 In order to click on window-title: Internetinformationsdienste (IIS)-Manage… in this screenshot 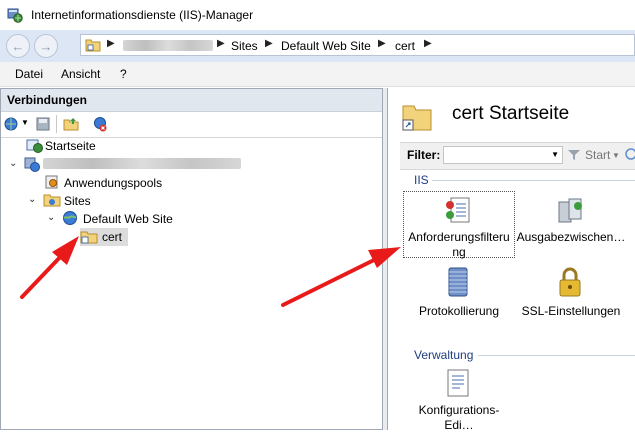, I will do `click(142, 15)`.